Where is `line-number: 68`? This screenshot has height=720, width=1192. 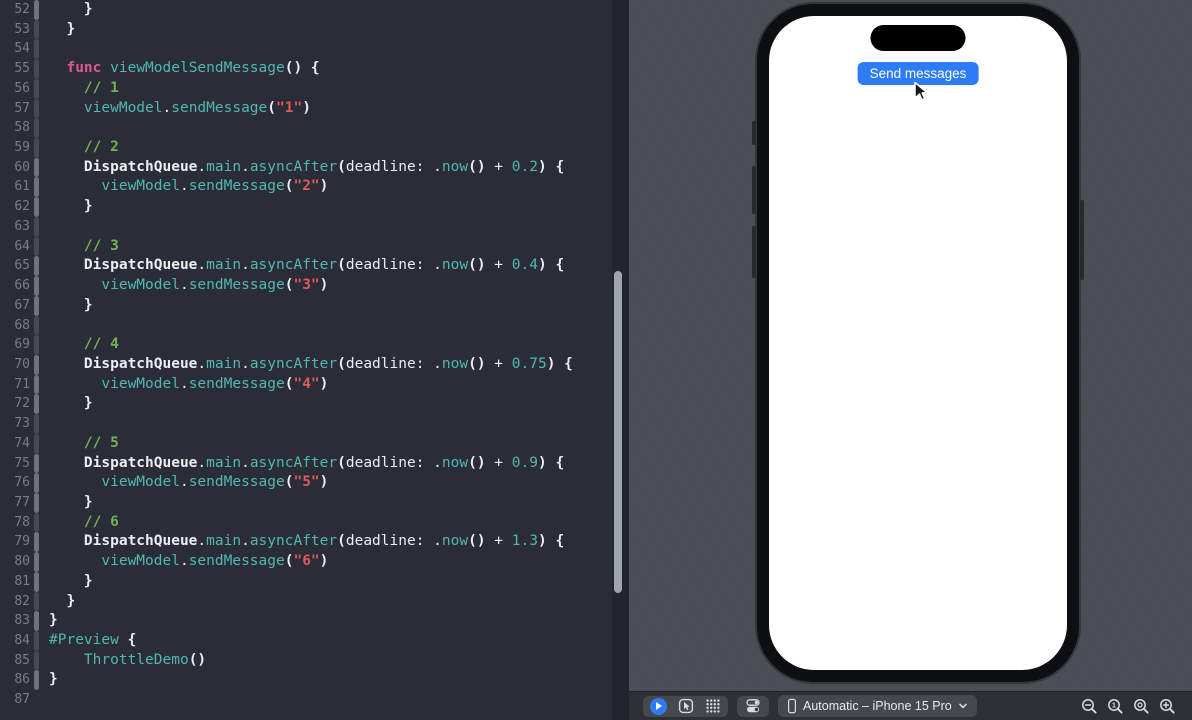 line-number: 68 is located at coordinates (22, 325).